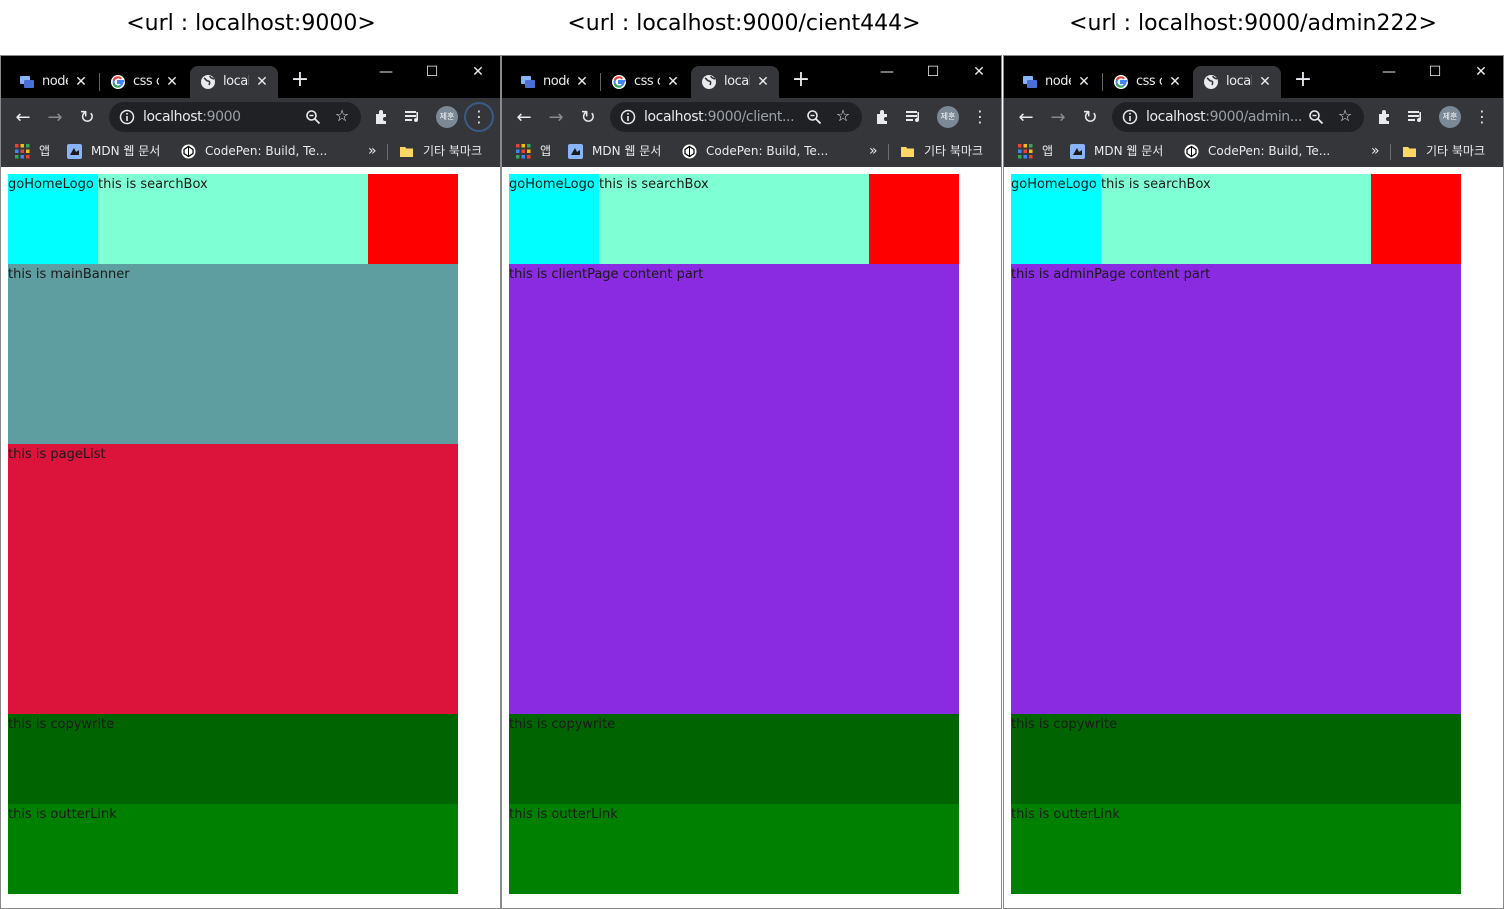  Describe the element at coordinates (1130, 117) in the screenshot. I see `info-icon` at that location.